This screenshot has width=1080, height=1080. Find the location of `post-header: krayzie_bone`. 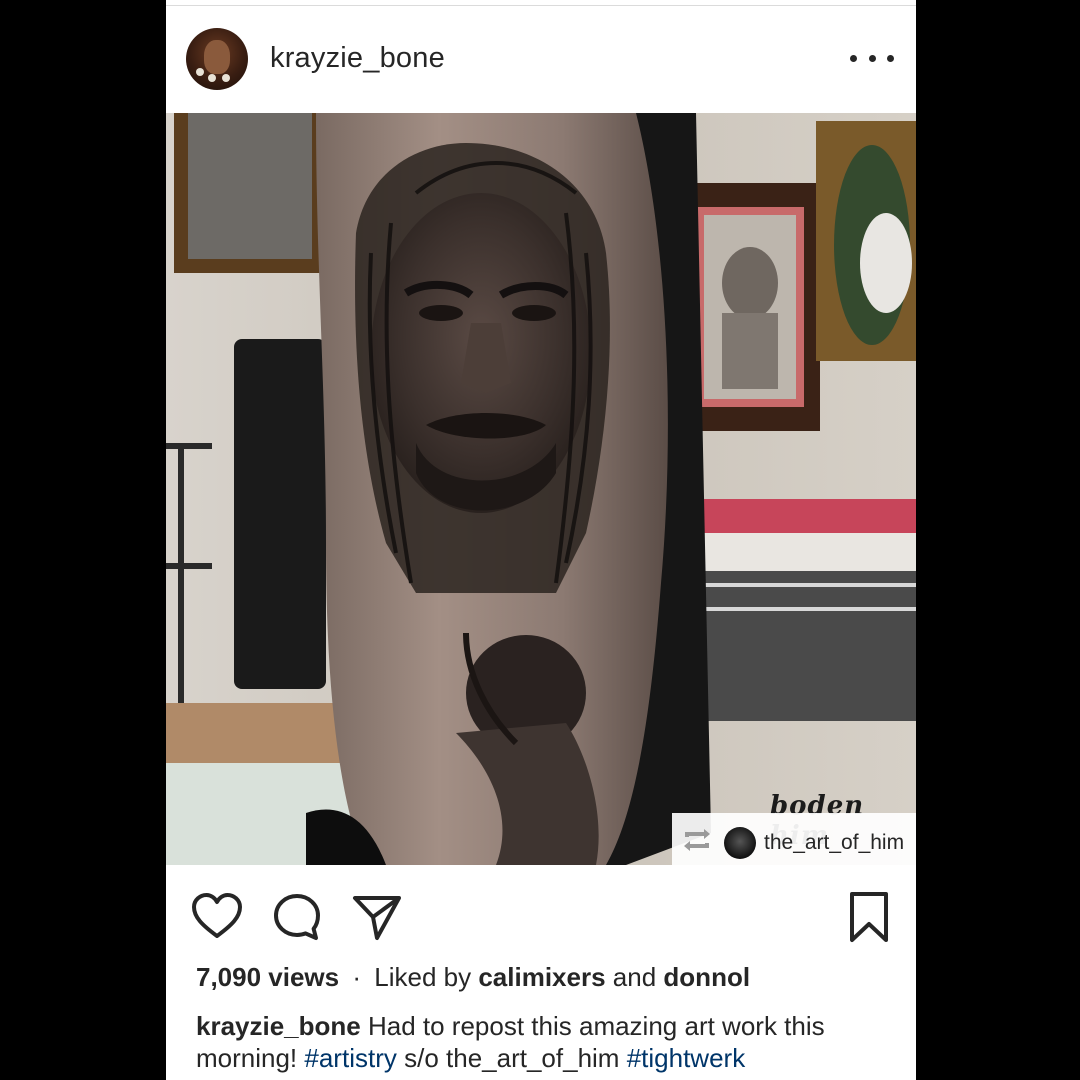

post-header: krayzie_bone is located at coordinates (541, 59).